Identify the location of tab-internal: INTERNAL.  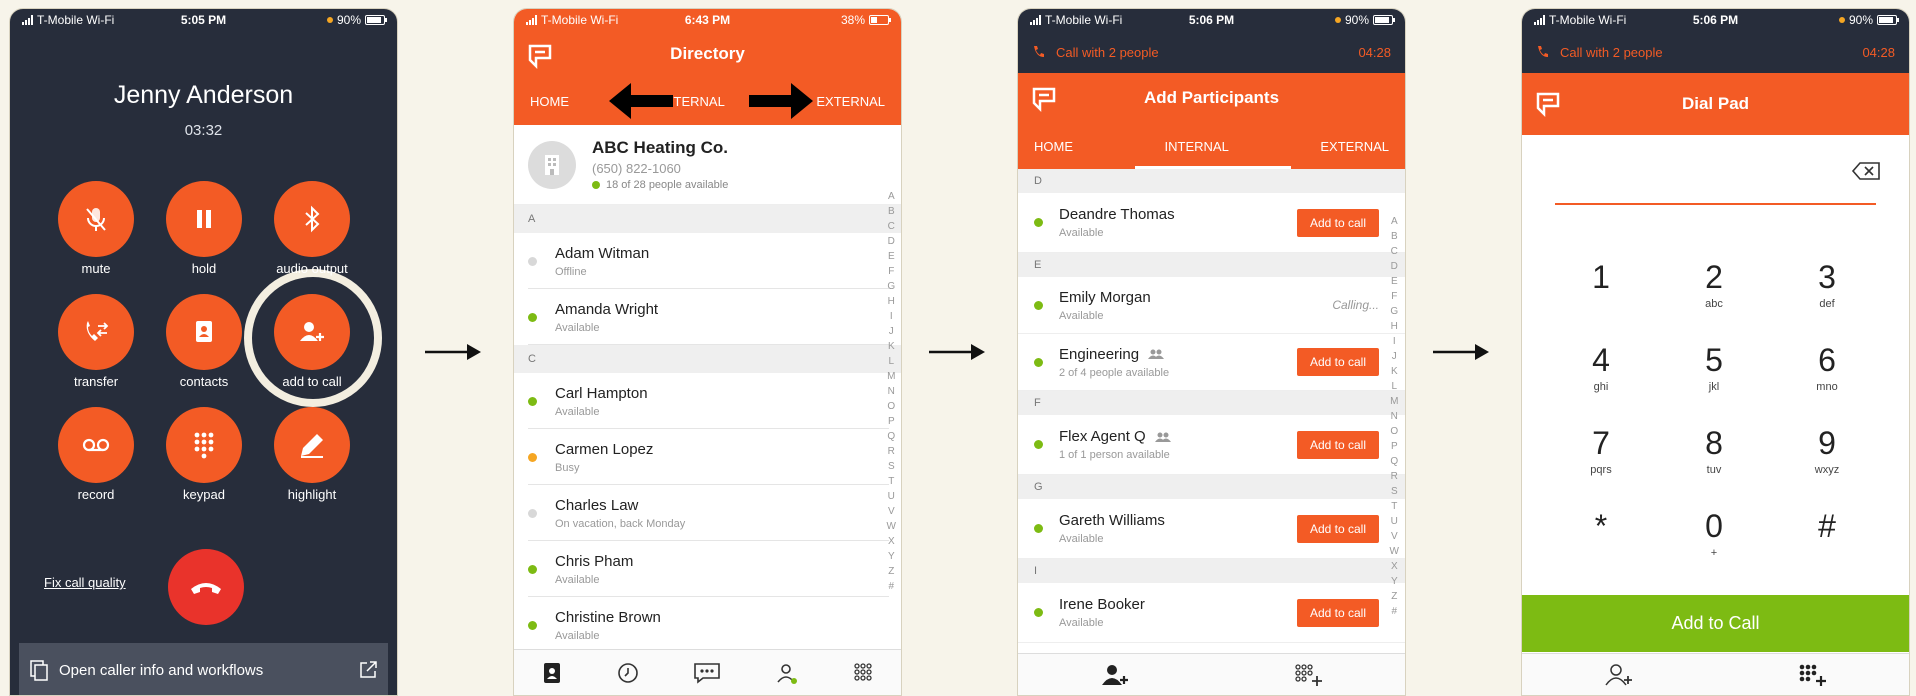
(1197, 146).